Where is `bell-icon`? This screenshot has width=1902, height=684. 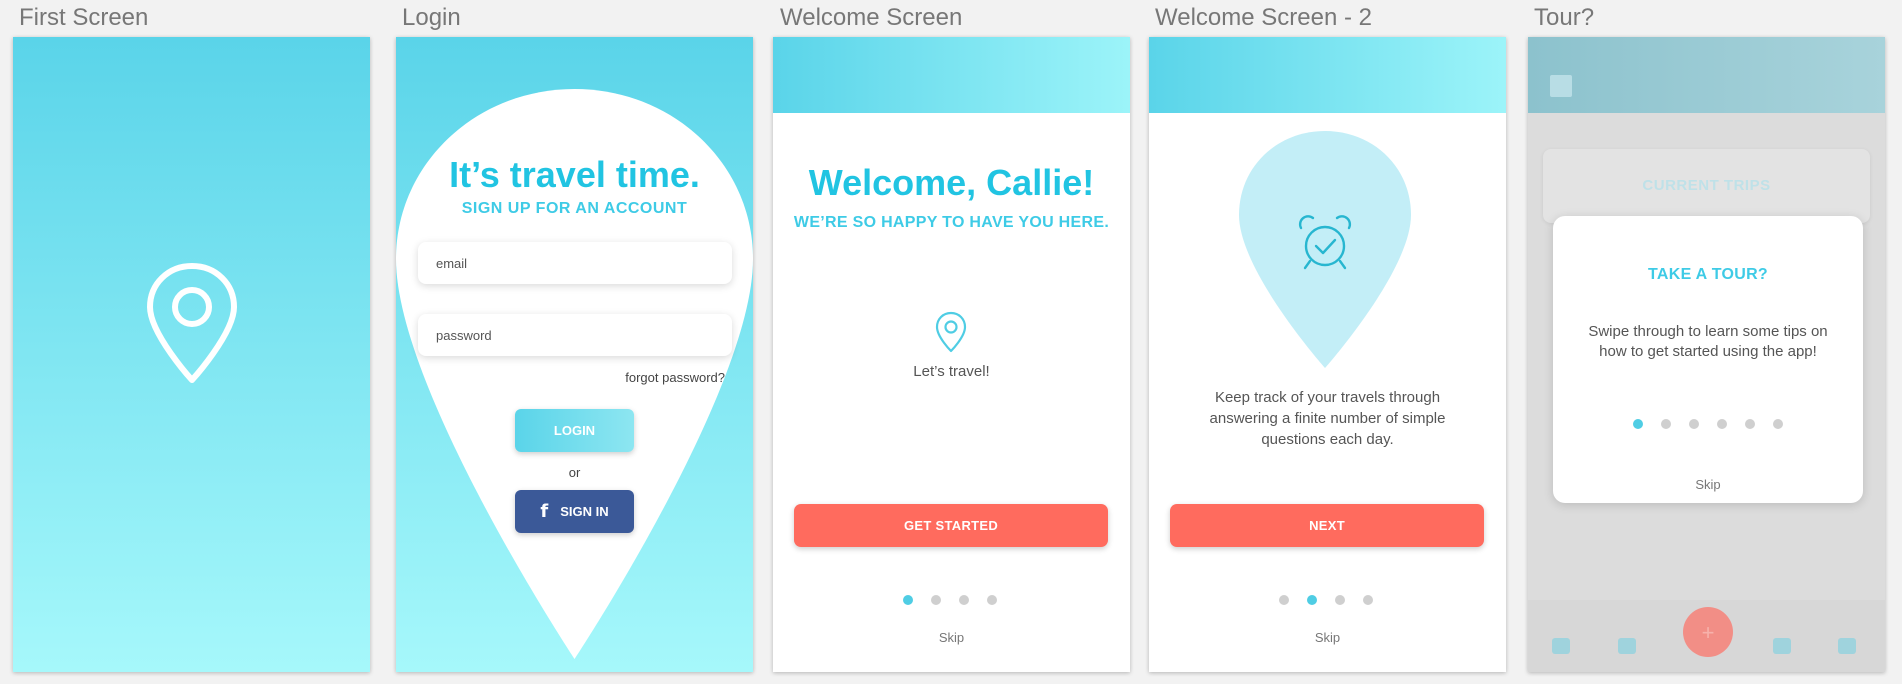
bell-icon is located at coordinates (1847, 646).